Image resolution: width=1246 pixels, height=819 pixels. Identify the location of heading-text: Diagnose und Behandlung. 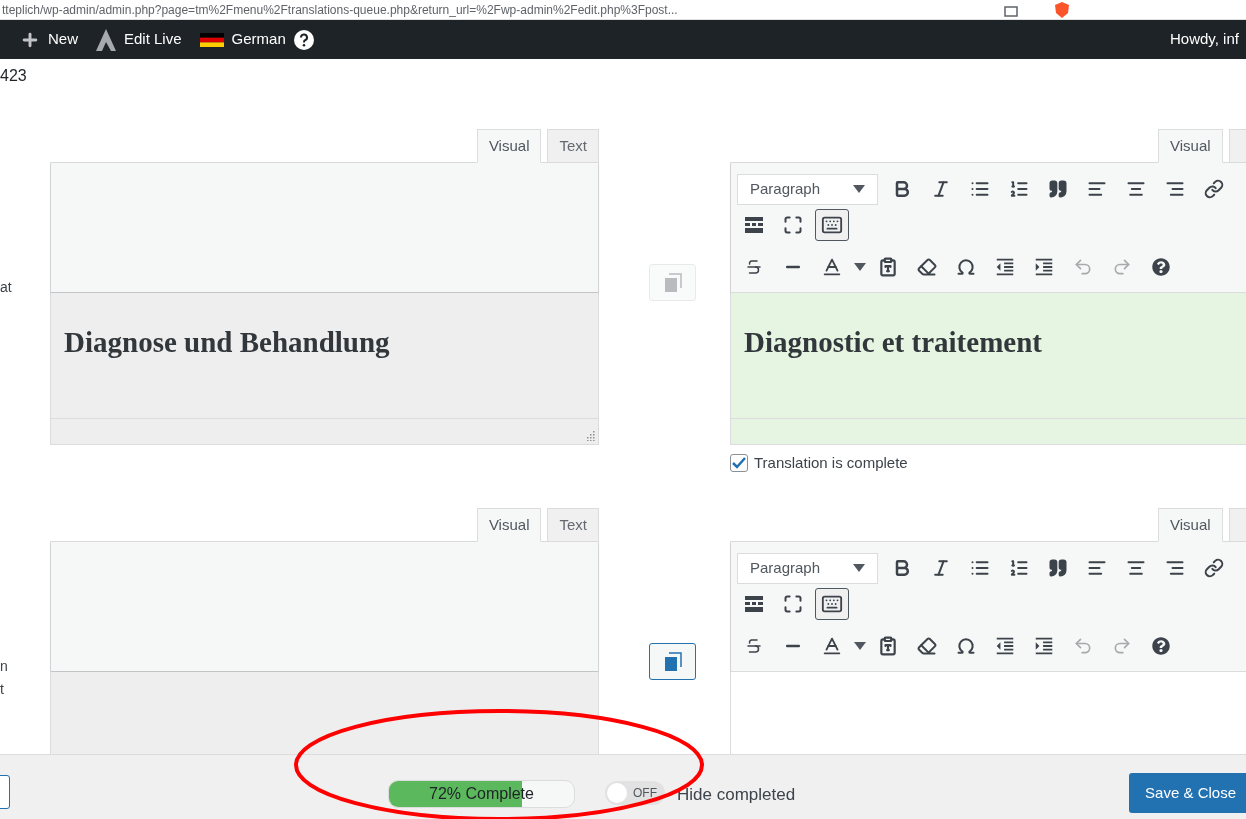
(227, 342).